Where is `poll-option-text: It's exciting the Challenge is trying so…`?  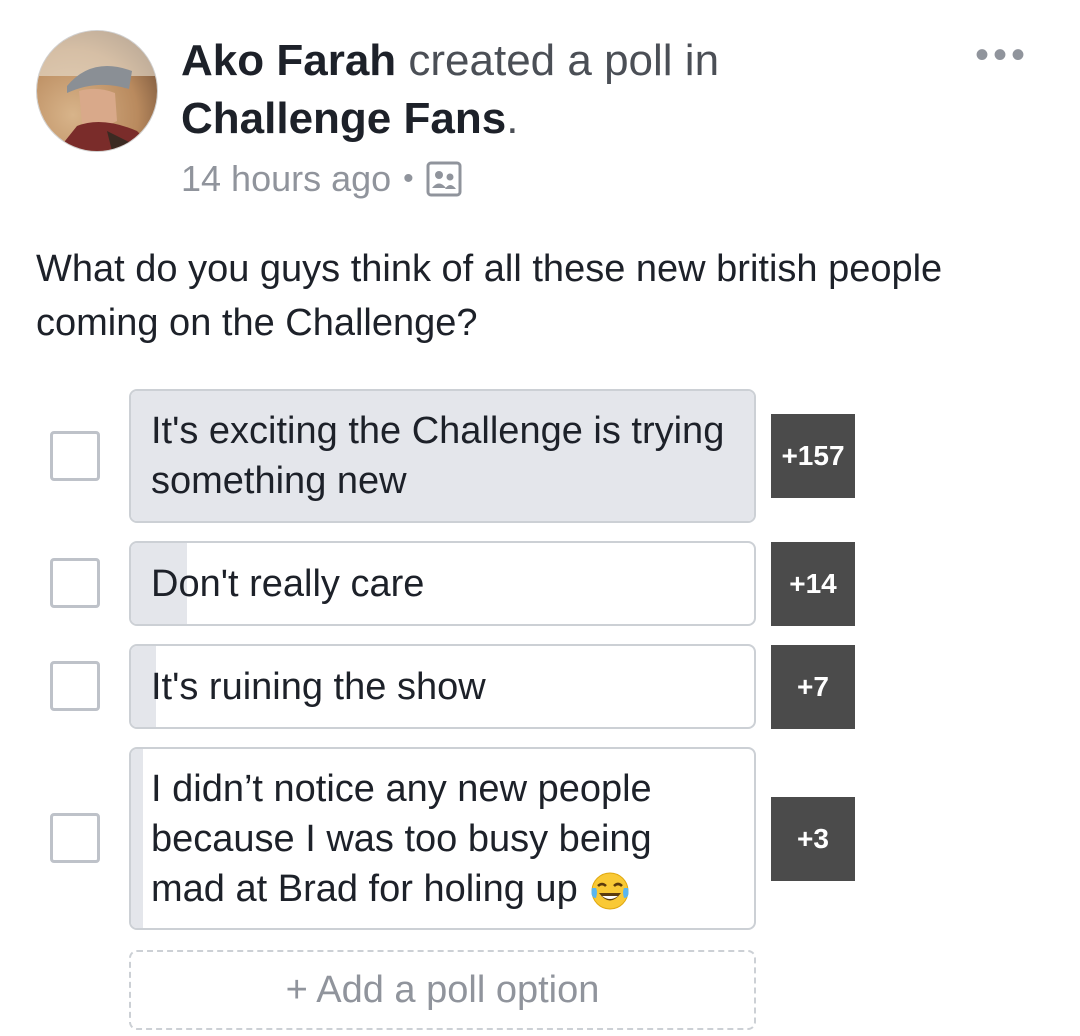
poll-option-text: It's exciting the Challenge is trying so… is located at coordinates (438, 456).